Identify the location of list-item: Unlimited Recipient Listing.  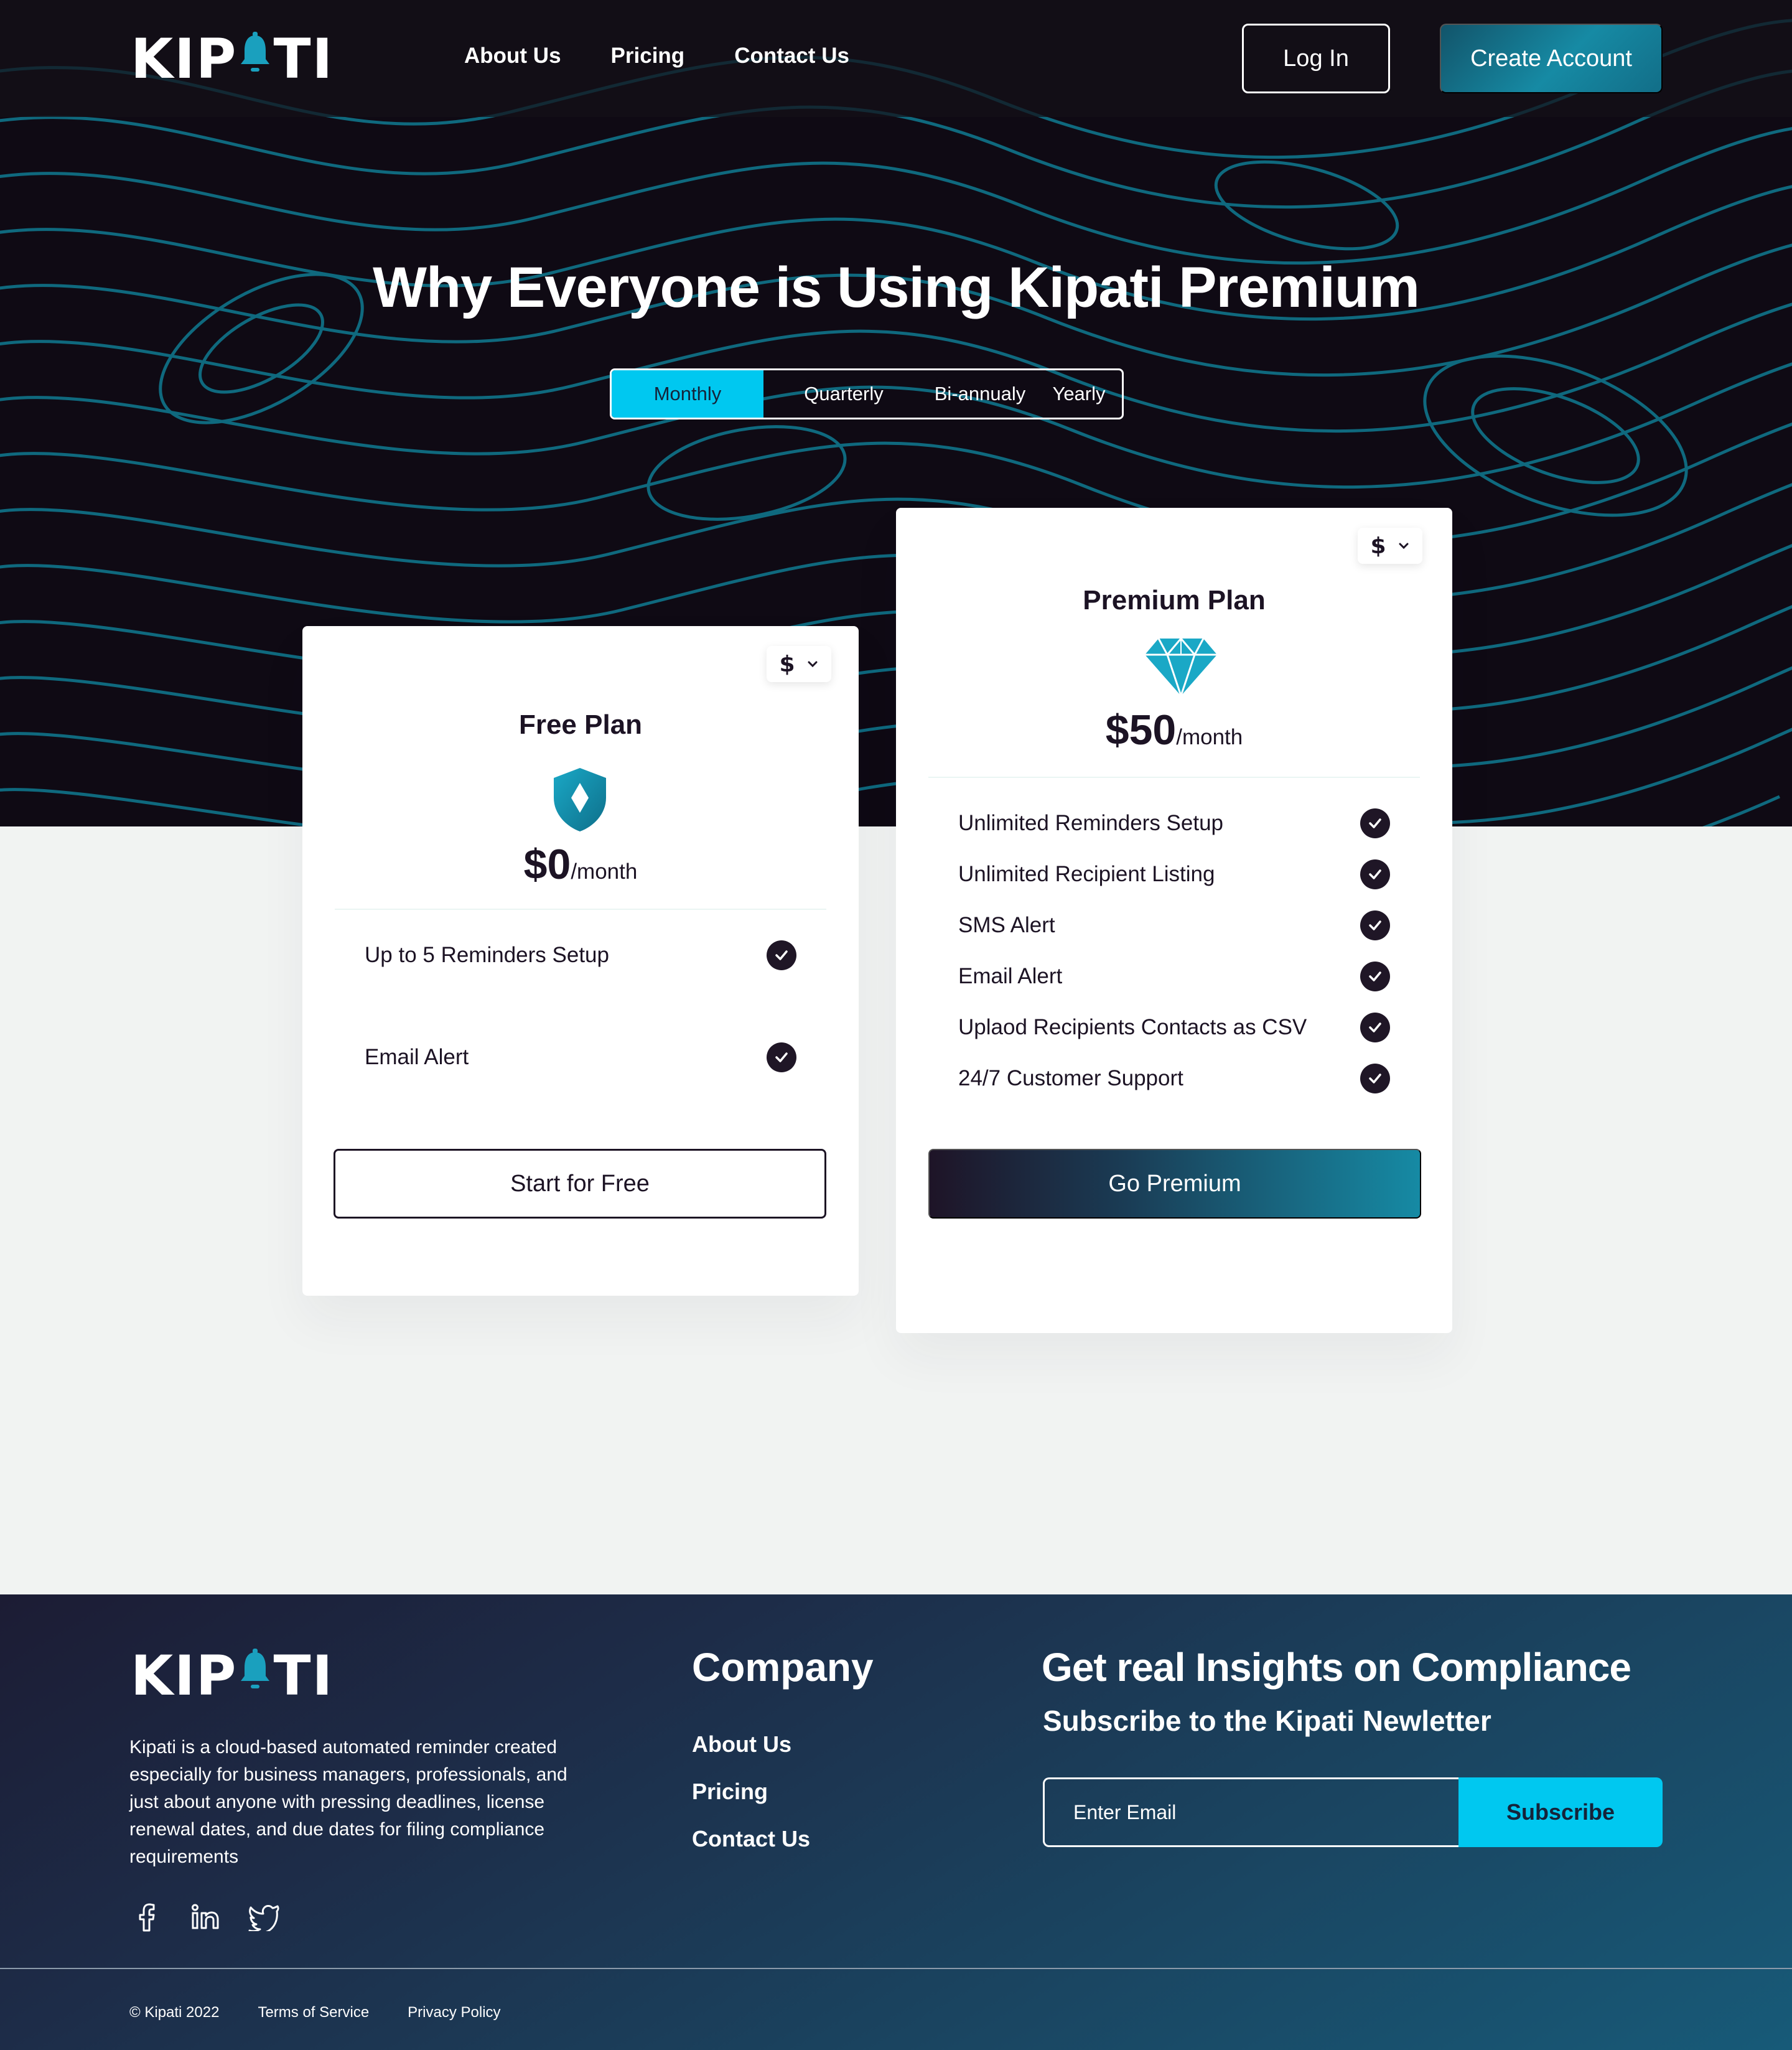
(1174, 874).